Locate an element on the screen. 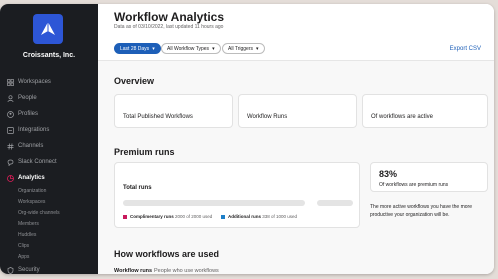 The height and width of the screenshot is (279, 498). sidebar-item-label: Security is located at coordinates (29, 270).